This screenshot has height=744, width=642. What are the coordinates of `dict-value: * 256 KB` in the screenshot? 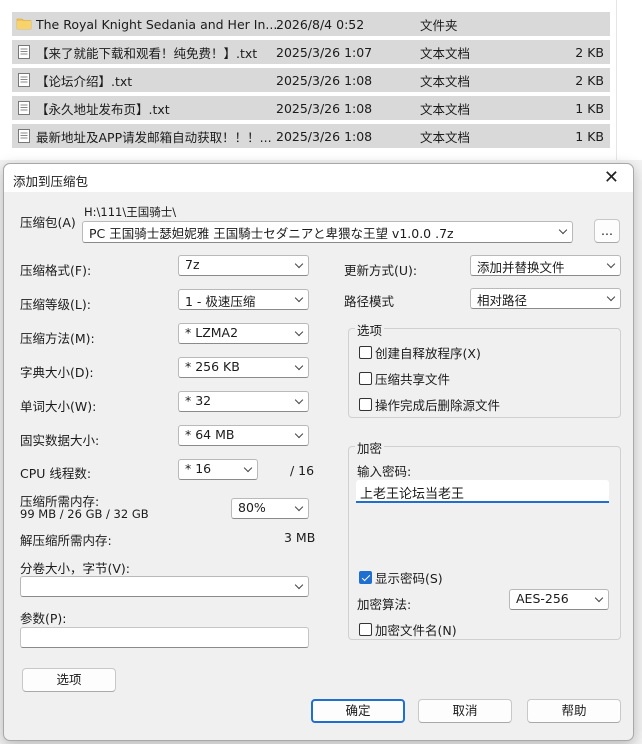 It's located at (212, 366).